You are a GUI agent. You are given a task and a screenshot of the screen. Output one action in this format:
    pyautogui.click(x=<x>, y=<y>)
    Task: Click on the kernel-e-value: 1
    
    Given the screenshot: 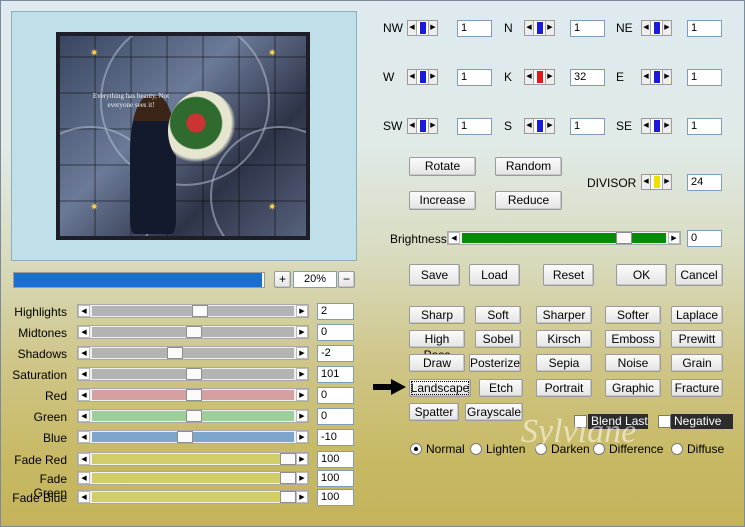 What is the action you would take?
    pyautogui.click(x=704, y=77)
    